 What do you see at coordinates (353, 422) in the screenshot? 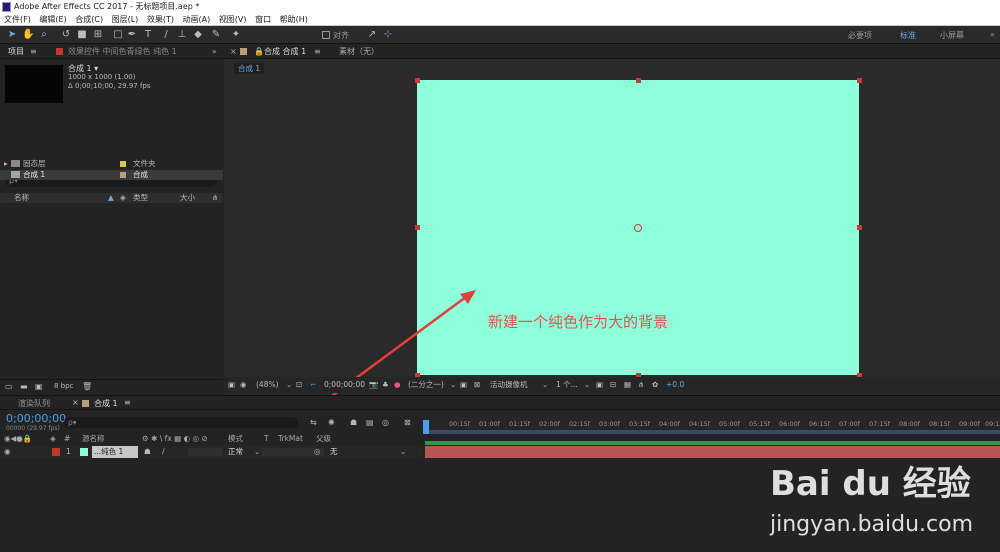
I see `hide-shy-icon: ☗` at bounding box center [353, 422].